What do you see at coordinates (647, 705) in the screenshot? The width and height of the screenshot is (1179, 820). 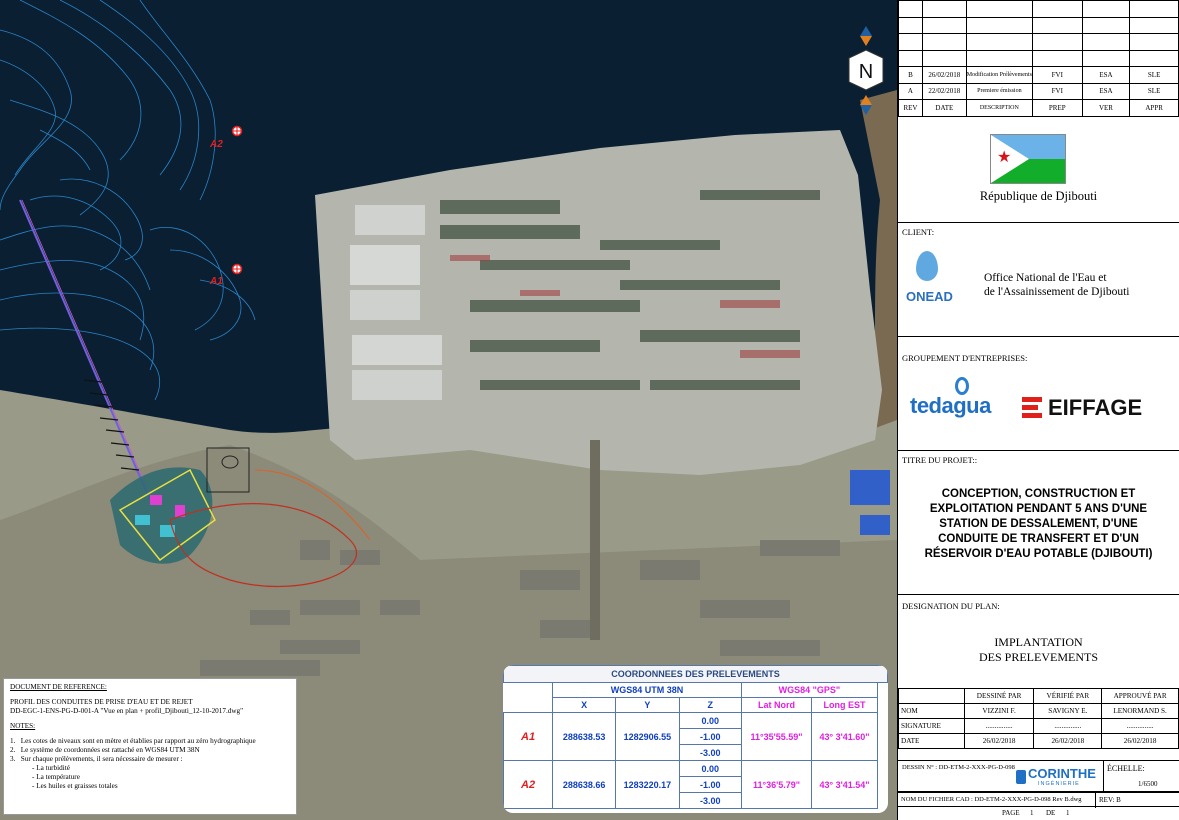 I see `coord-y-header: Y` at bounding box center [647, 705].